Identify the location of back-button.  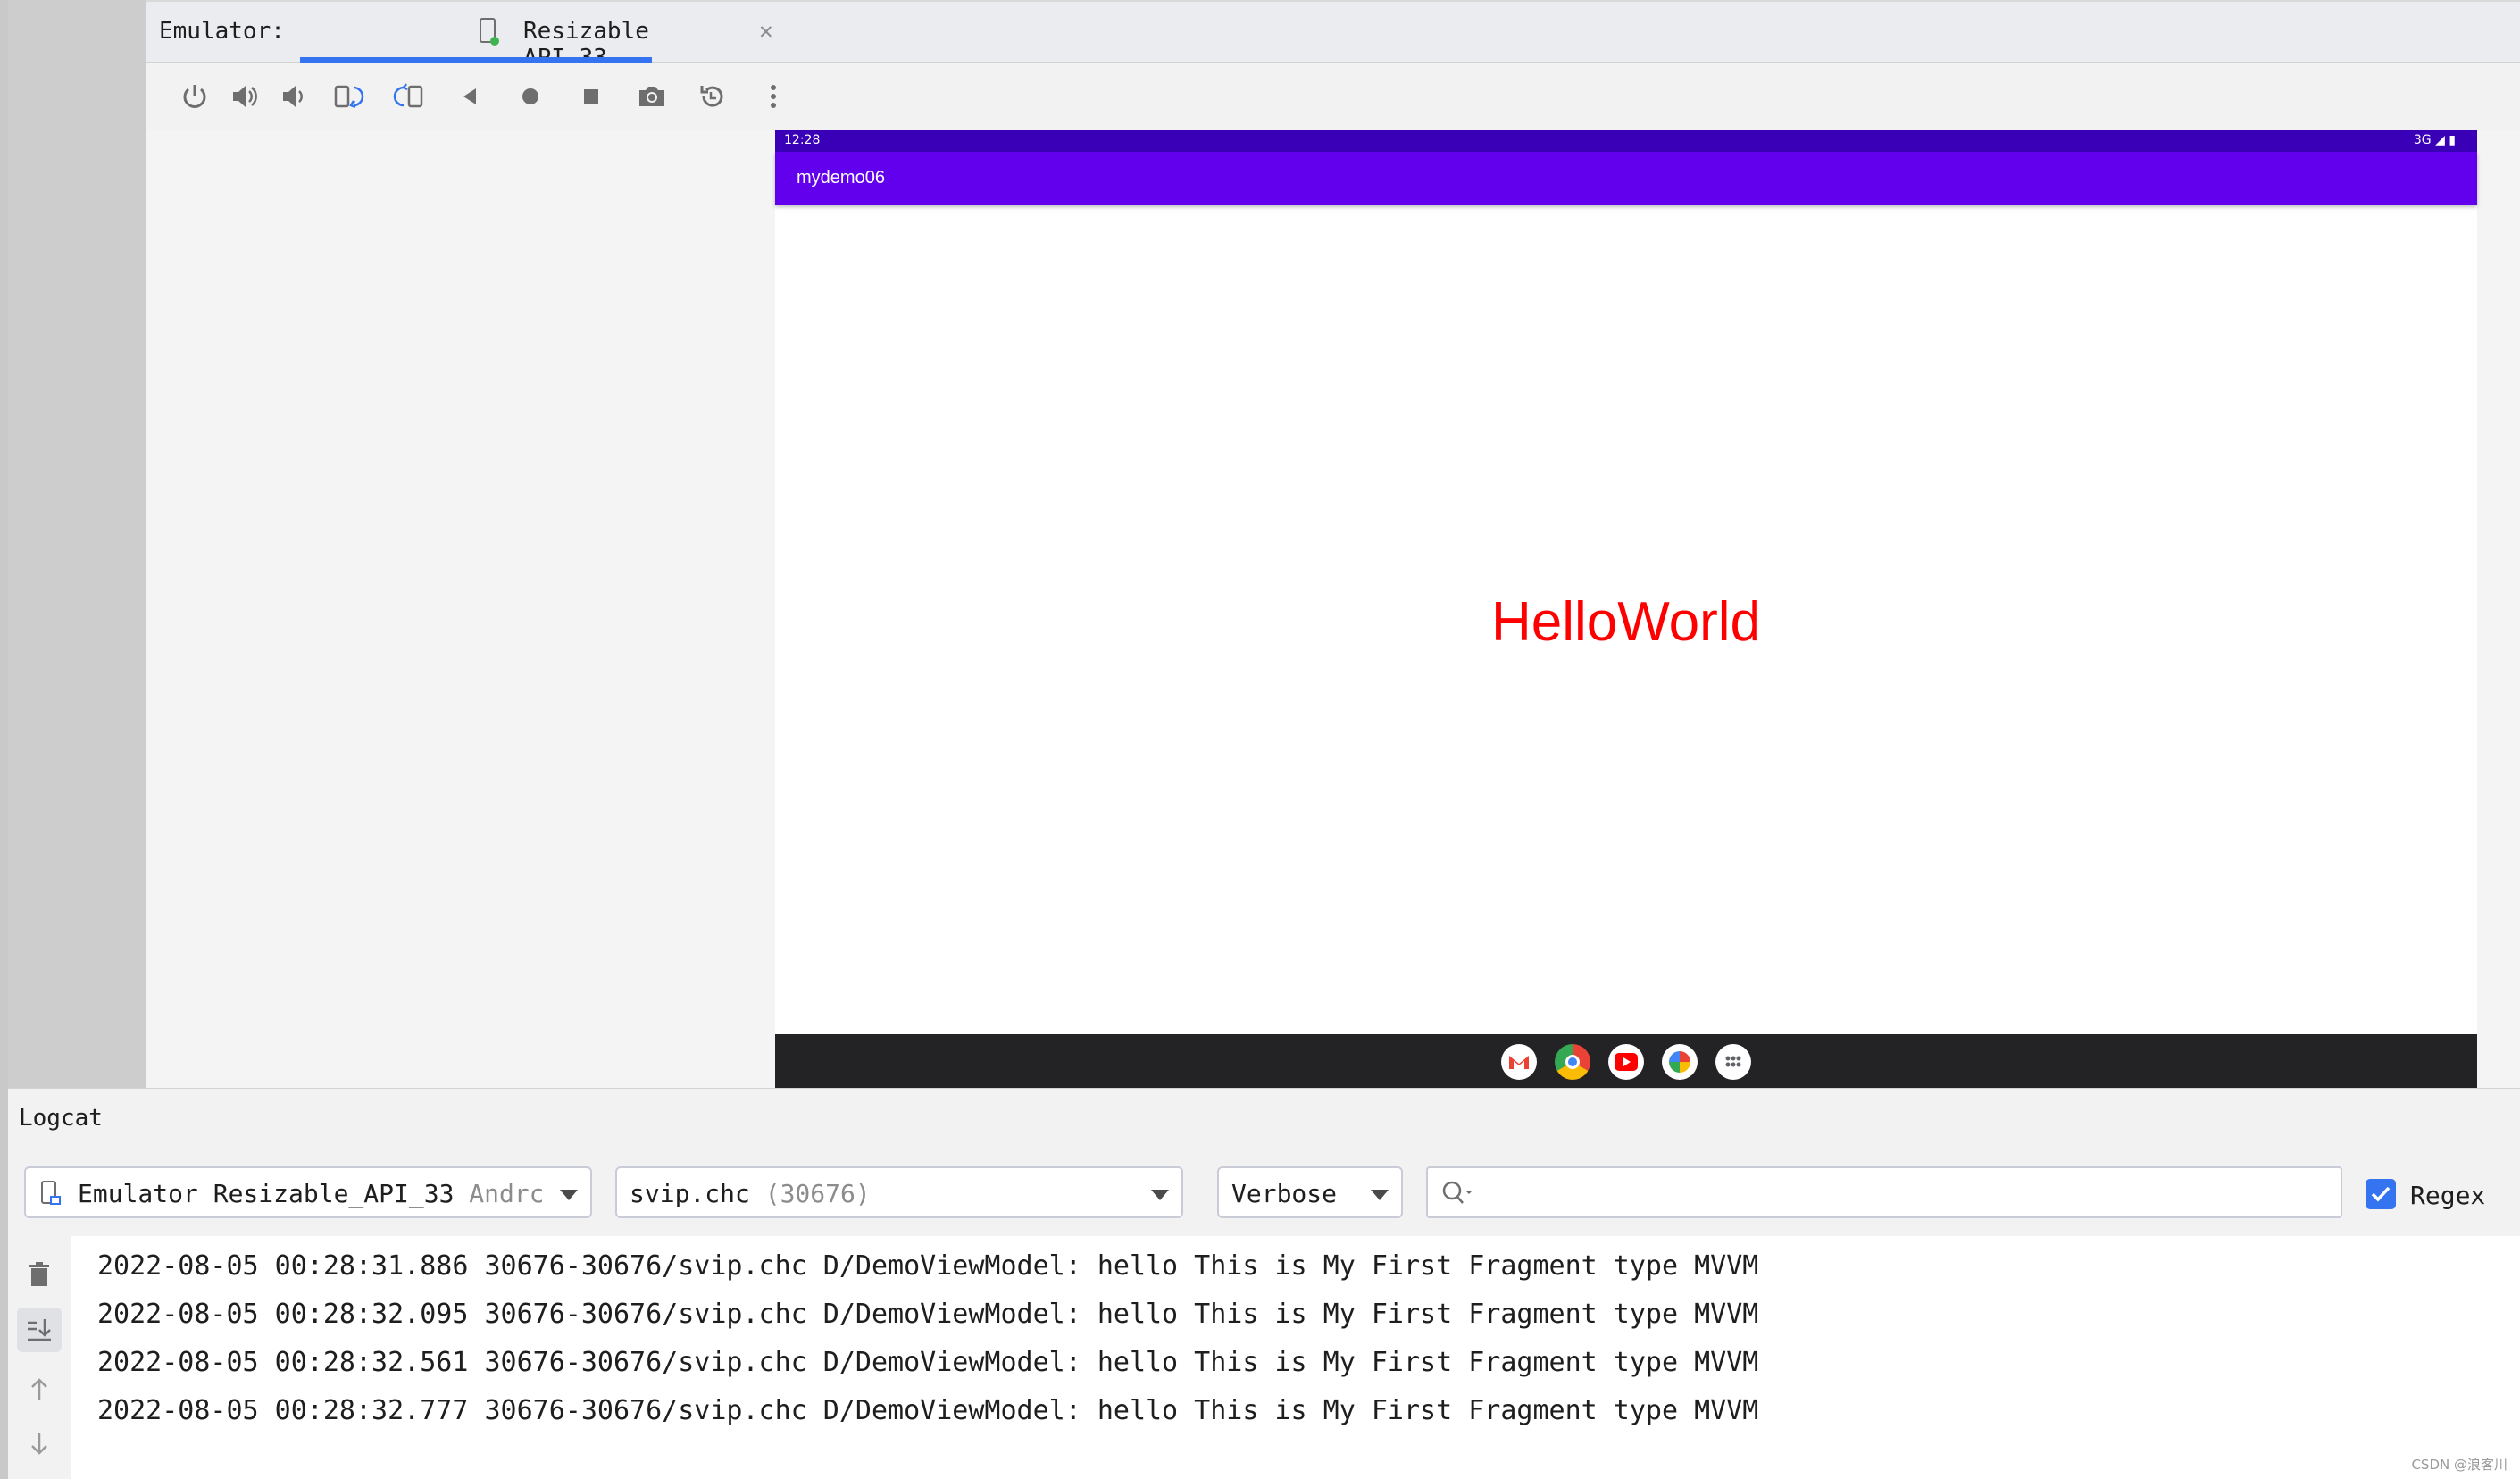
(470, 96).